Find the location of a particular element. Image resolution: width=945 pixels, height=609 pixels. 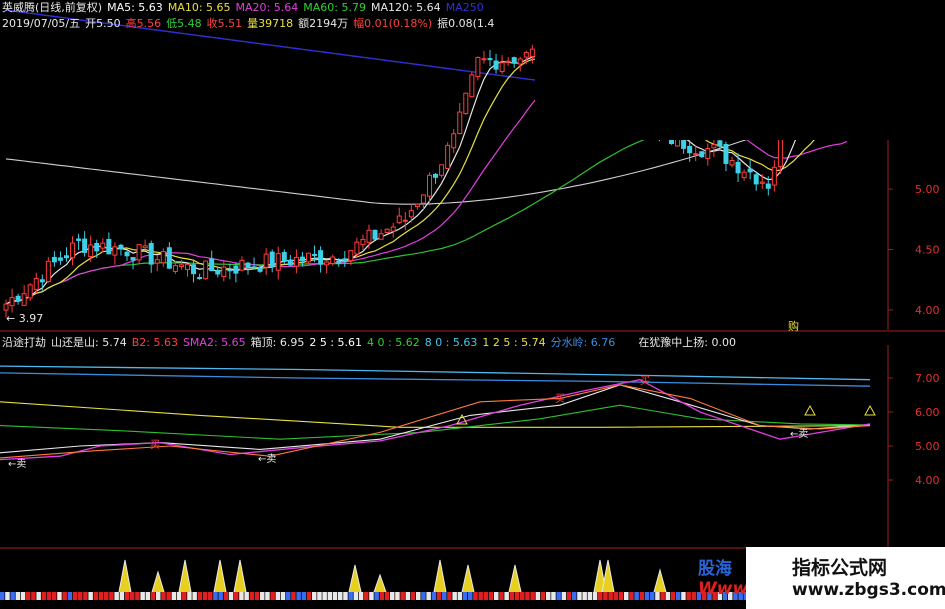

change-label: 幅0.01(0.18%) is located at coordinates (393, 23).